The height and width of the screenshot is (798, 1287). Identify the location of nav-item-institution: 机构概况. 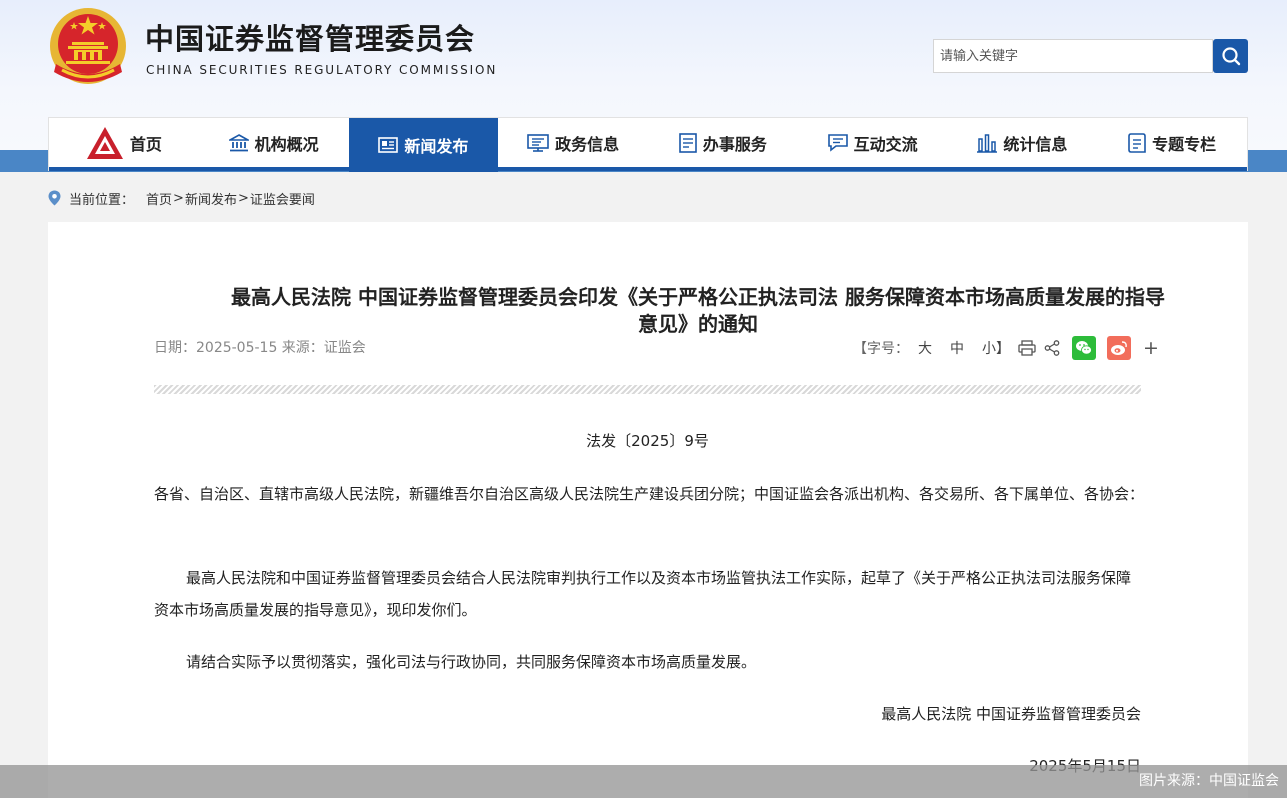
(274, 143).